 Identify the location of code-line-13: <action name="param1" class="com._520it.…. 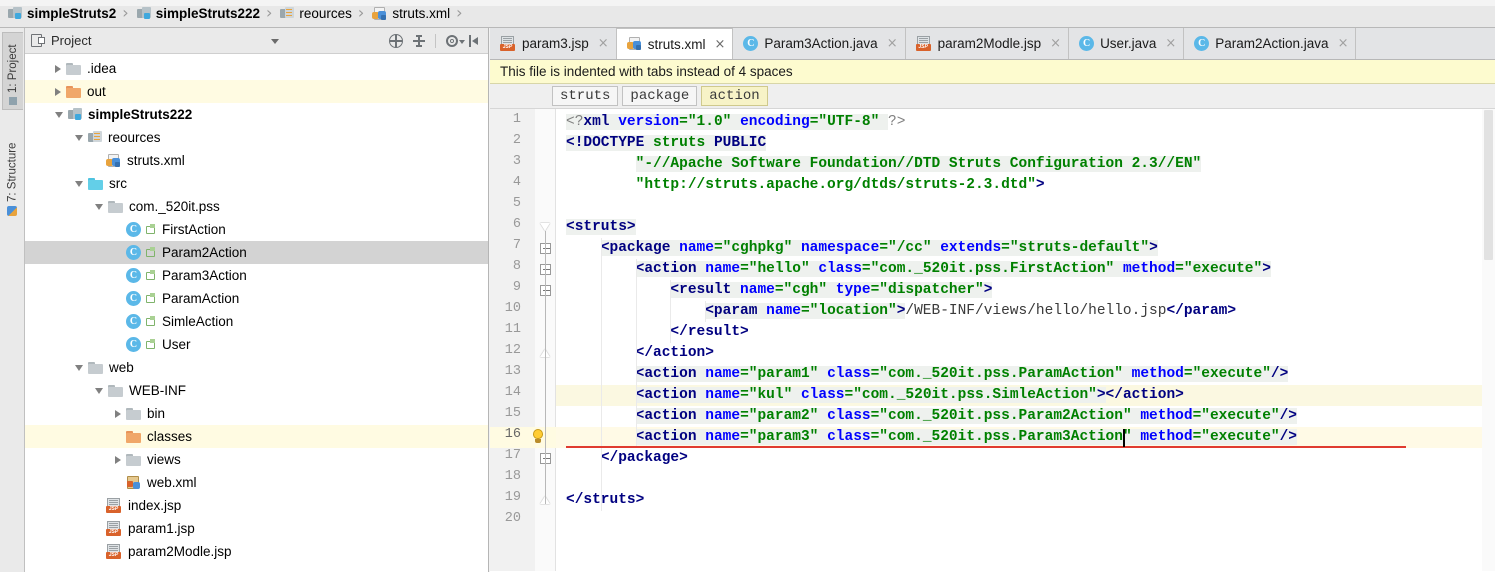
(1025, 374).